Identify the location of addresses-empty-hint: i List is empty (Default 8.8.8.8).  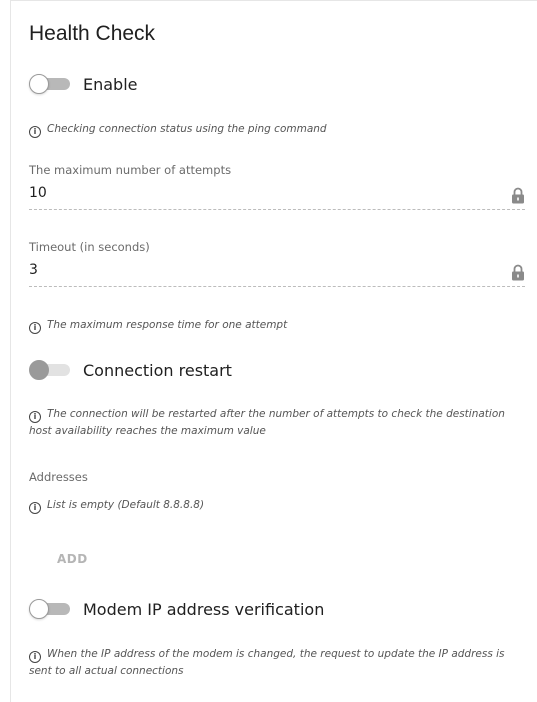
(277, 505).